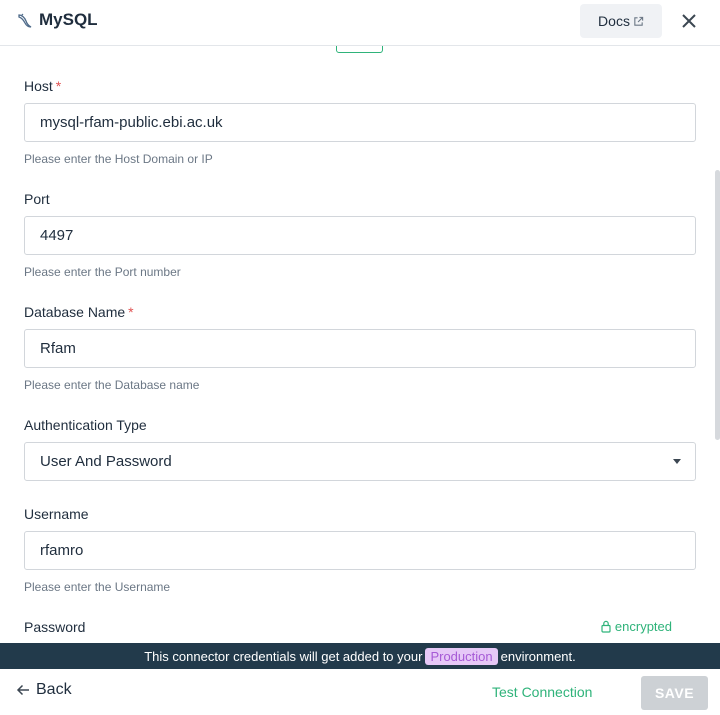  What do you see at coordinates (112, 385) in the screenshot?
I see `database-name-hint: Please enter the Database name` at bounding box center [112, 385].